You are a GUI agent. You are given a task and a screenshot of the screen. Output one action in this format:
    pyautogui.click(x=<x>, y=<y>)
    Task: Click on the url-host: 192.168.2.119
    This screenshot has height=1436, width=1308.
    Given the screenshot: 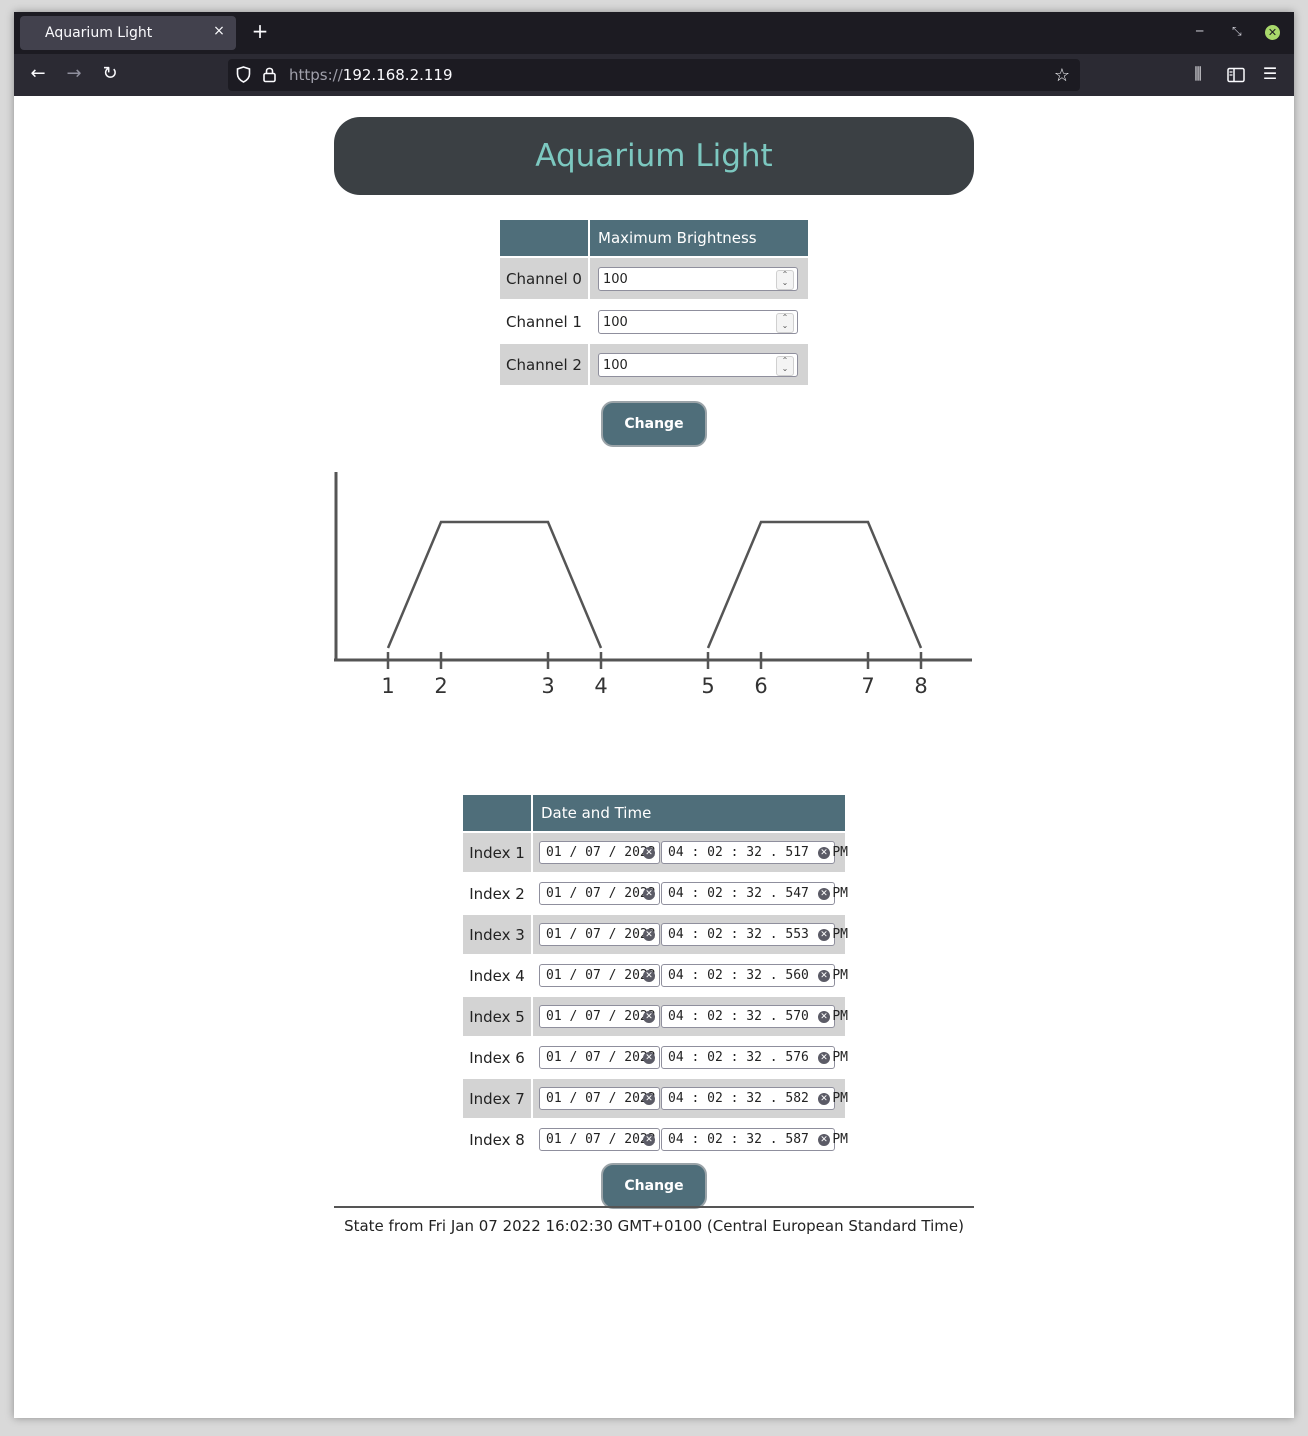 What is the action you would take?
    pyautogui.click(x=397, y=75)
    